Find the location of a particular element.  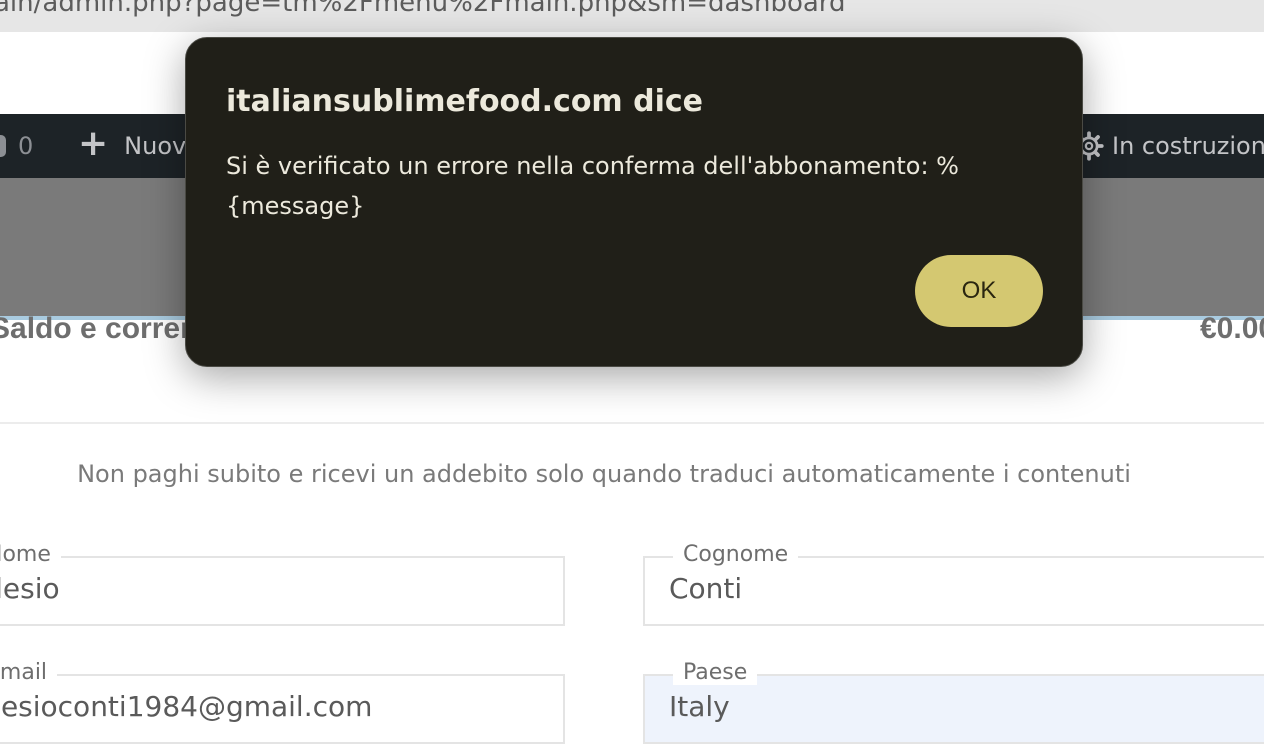

ok-button: OK is located at coordinates (979, 291).